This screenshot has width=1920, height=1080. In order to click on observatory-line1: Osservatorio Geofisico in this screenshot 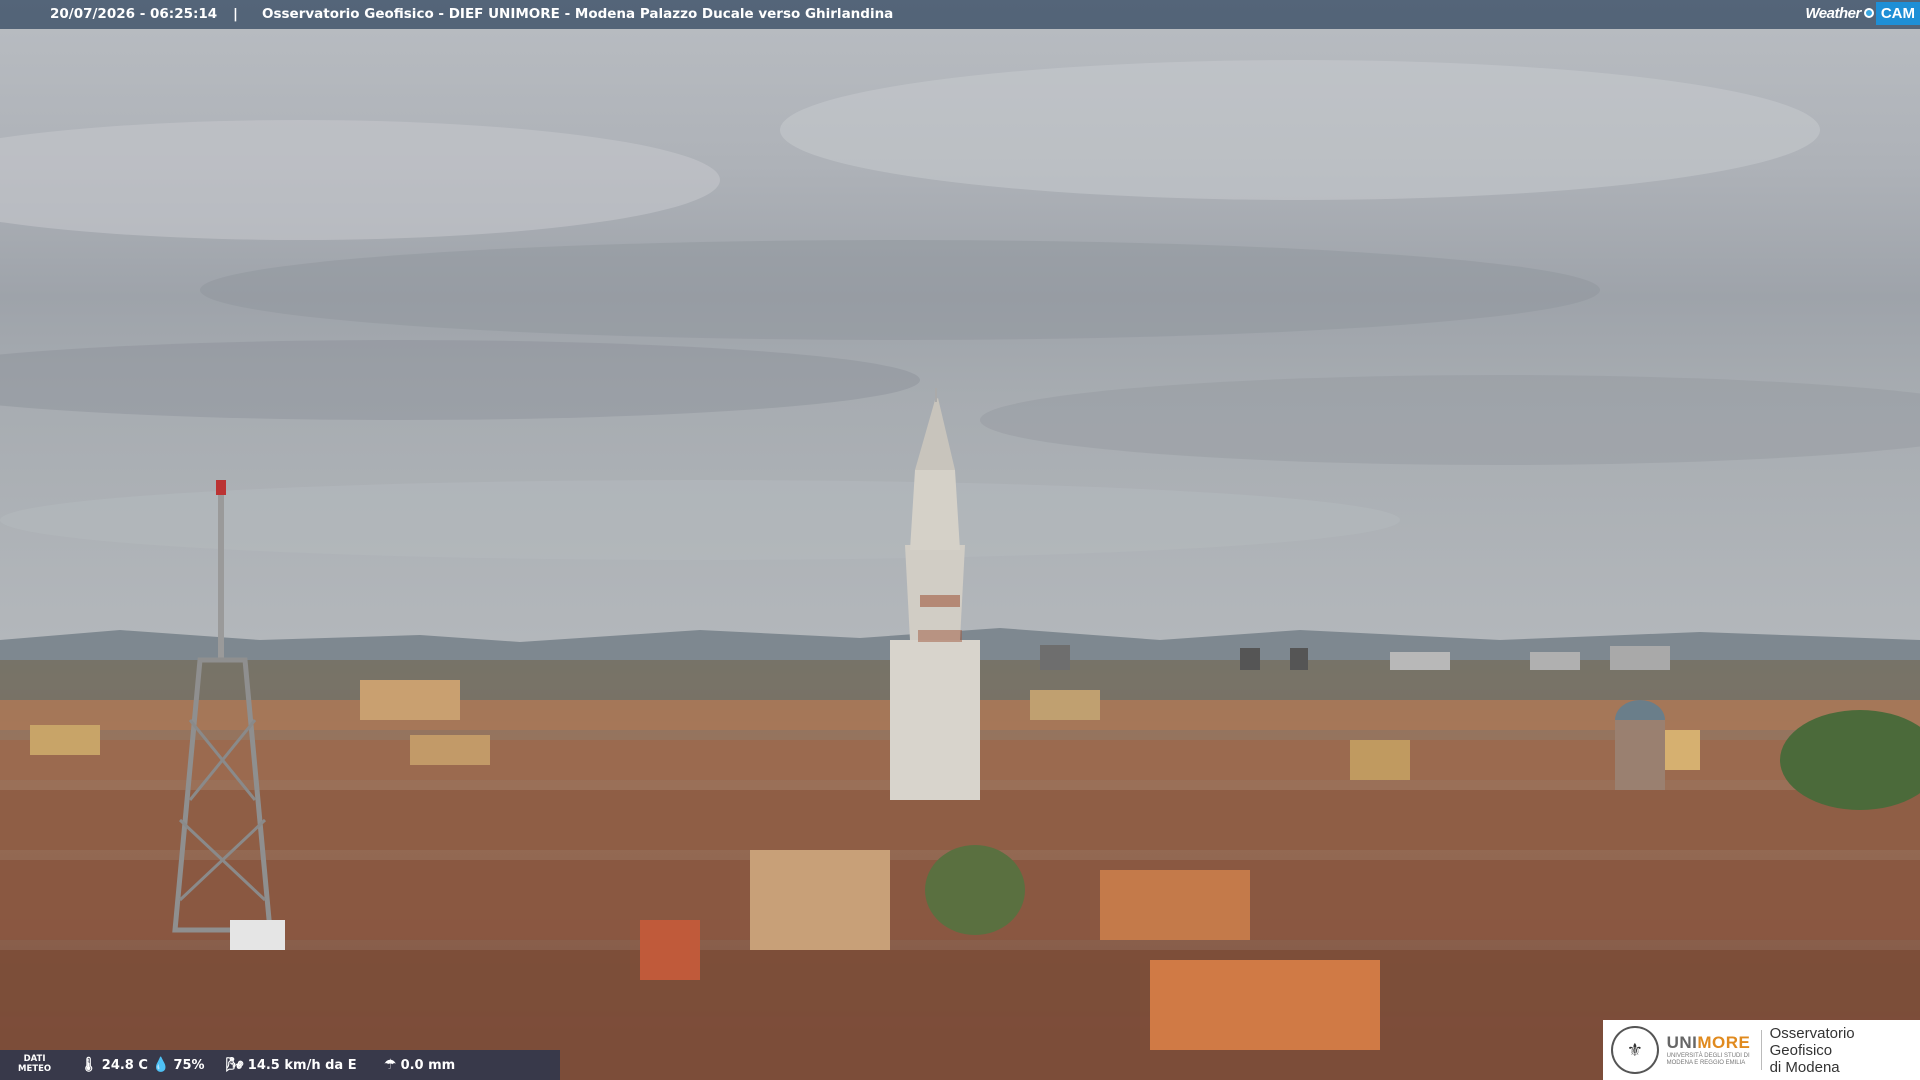, I will do `click(1812, 1041)`.